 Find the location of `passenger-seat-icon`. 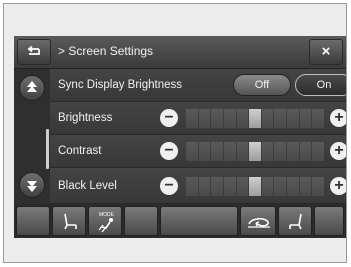

passenger-seat-icon is located at coordinates (295, 221).